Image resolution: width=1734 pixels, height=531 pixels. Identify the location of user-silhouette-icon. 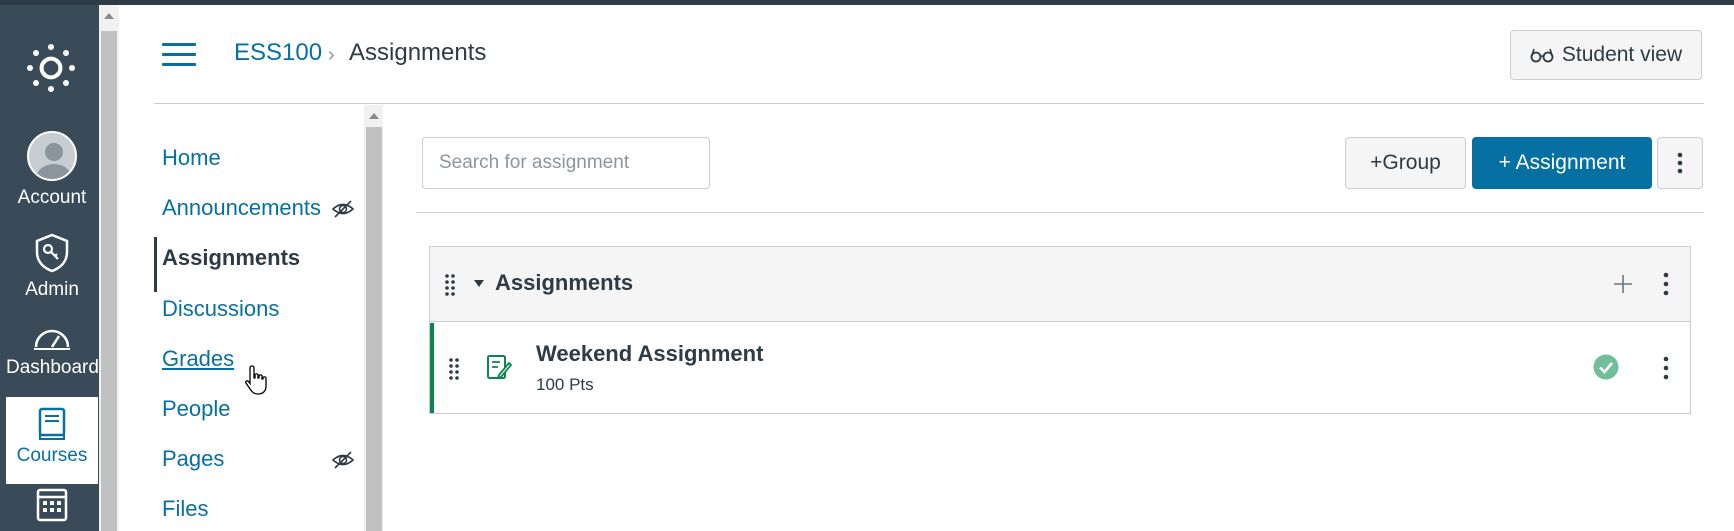
(54, 161).